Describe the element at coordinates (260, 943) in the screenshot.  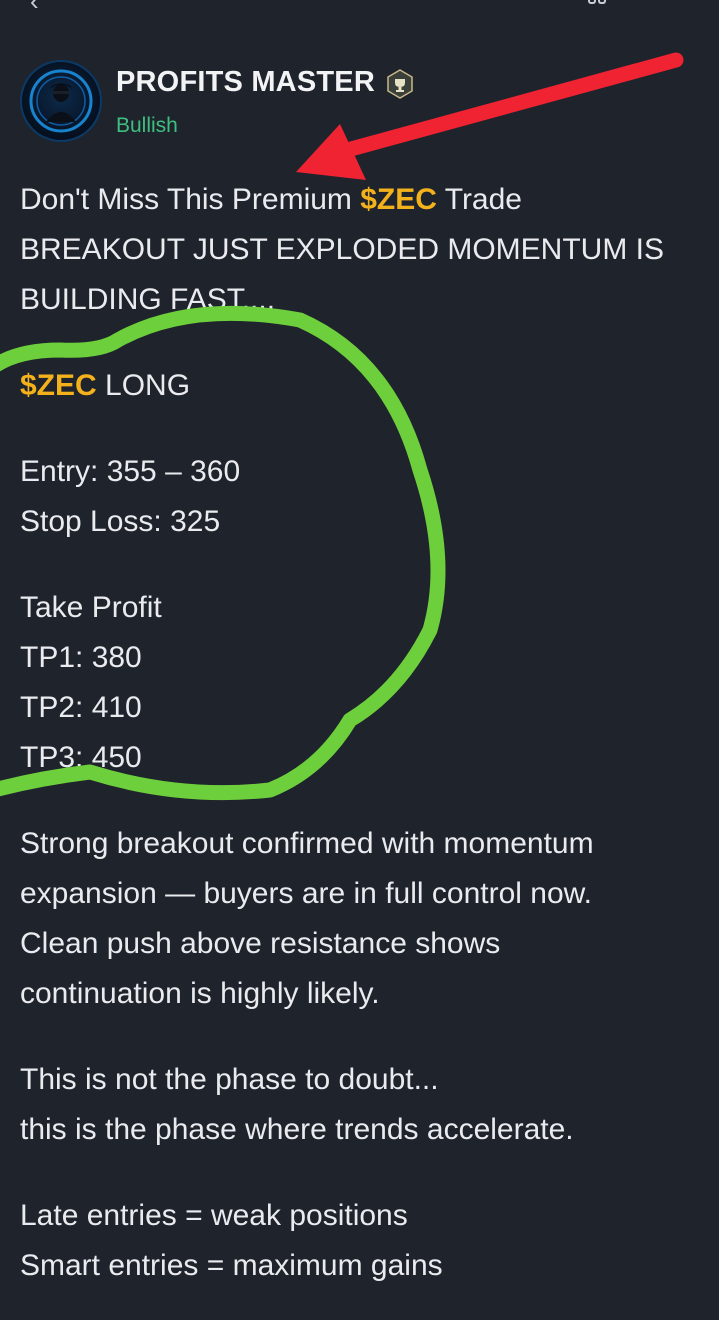
I see `paragraph-1-line-3: Clean push above resistance shows` at that location.